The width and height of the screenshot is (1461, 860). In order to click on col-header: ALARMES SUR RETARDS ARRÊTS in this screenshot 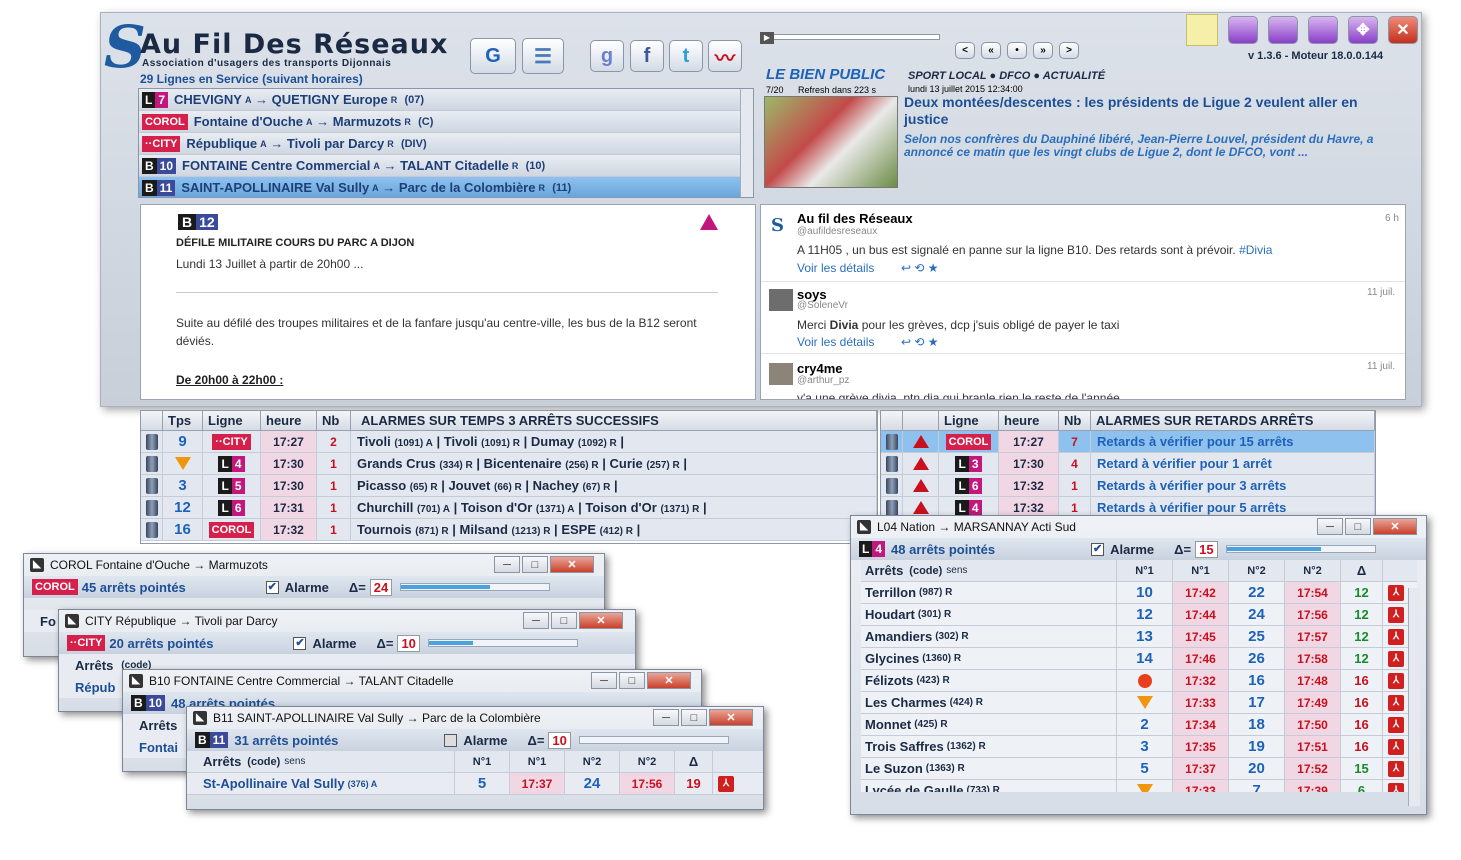, I will do `click(1233, 420)`.